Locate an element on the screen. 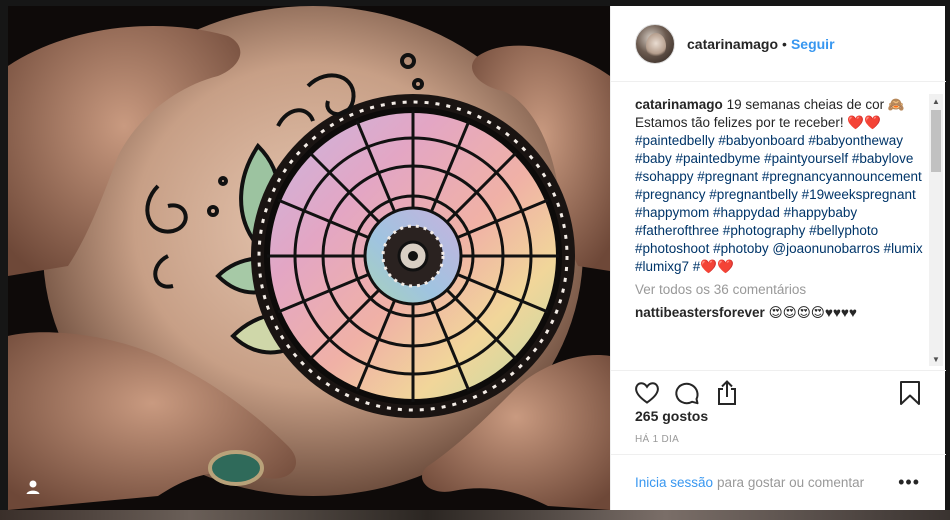 The image size is (950, 520). login-prompt-text: para gostar ou comentar is located at coordinates (791, 482).